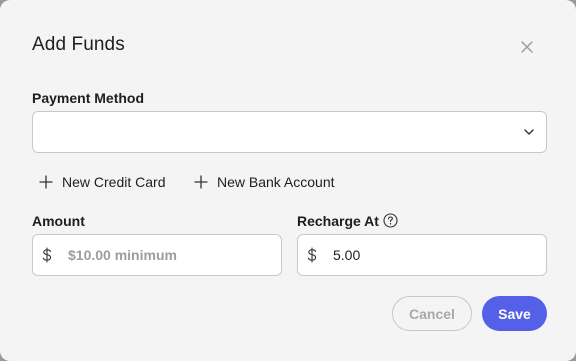  I want to click on recharge-at-field, so click(422, 255).